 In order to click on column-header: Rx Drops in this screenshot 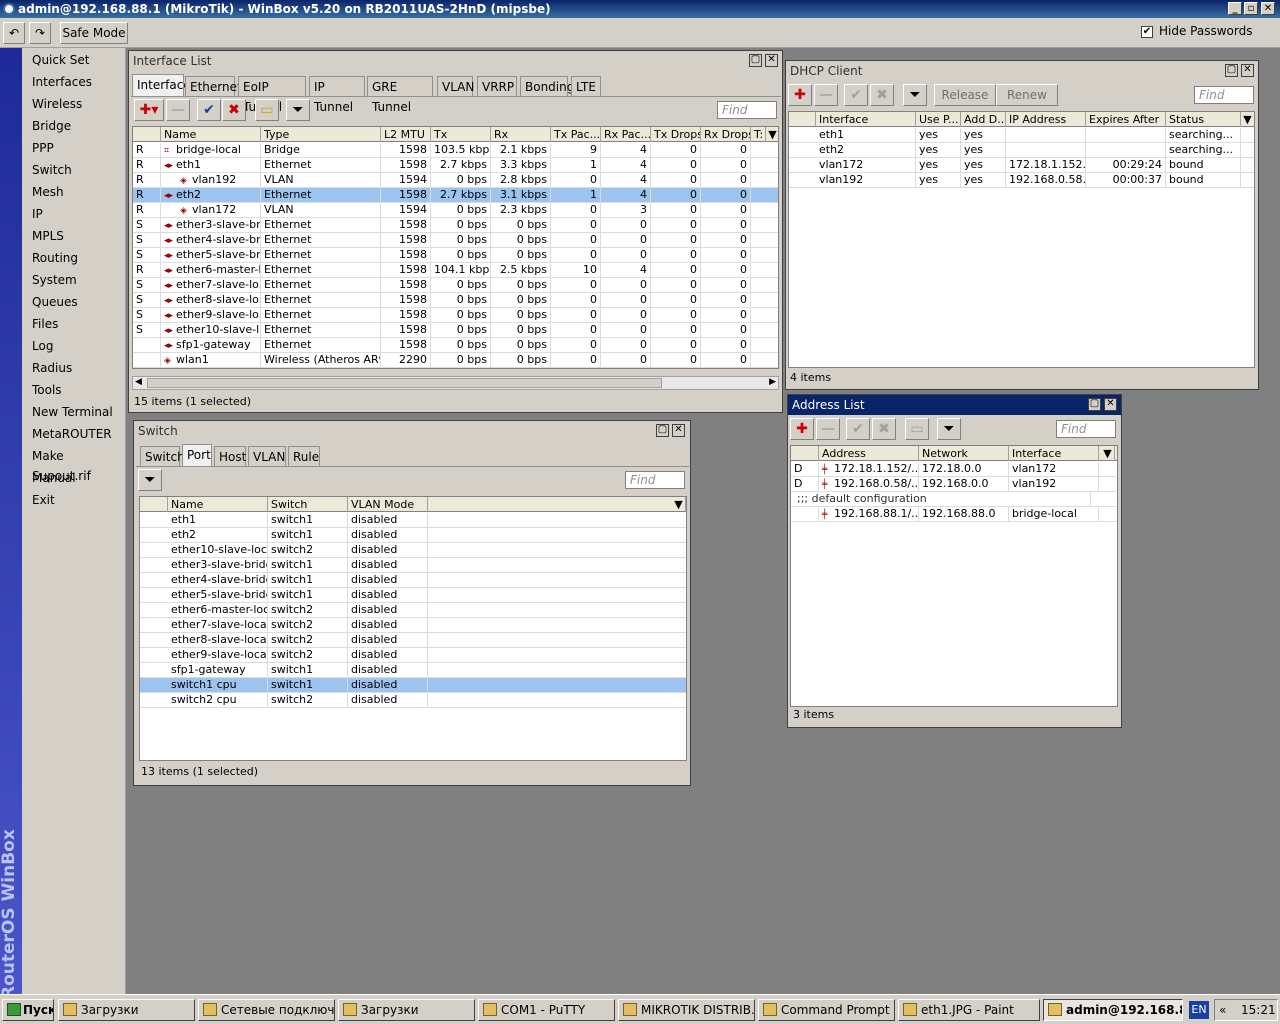, I will do `click(726, 134)`.